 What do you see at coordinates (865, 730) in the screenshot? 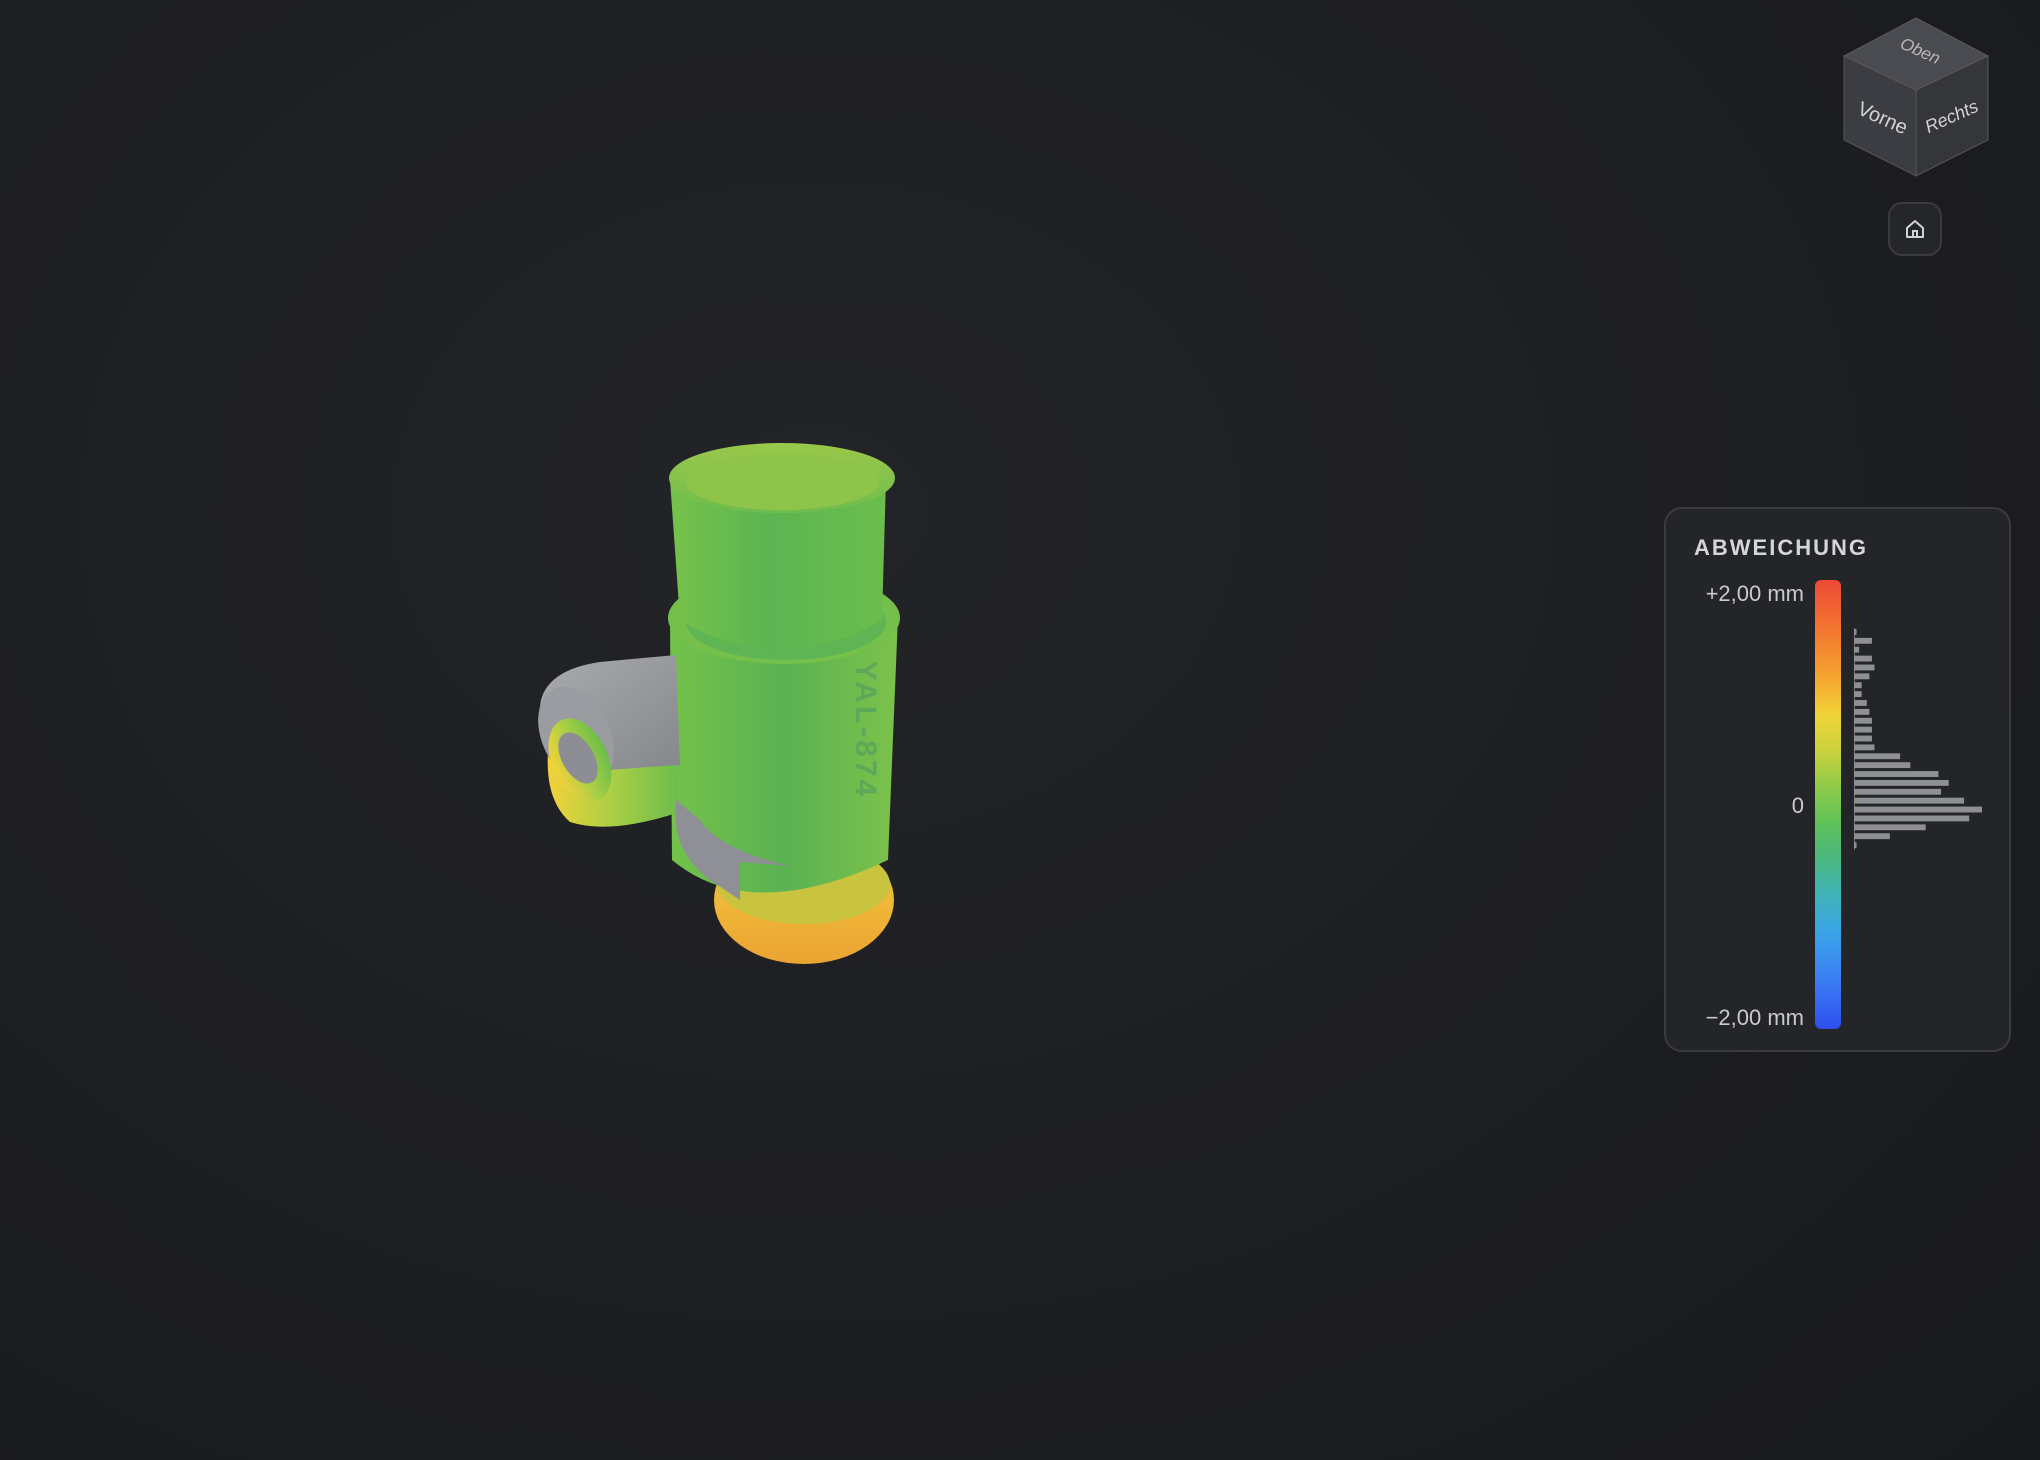
I see `part-engraving: YAL-874` at bounding box center [865, 730].